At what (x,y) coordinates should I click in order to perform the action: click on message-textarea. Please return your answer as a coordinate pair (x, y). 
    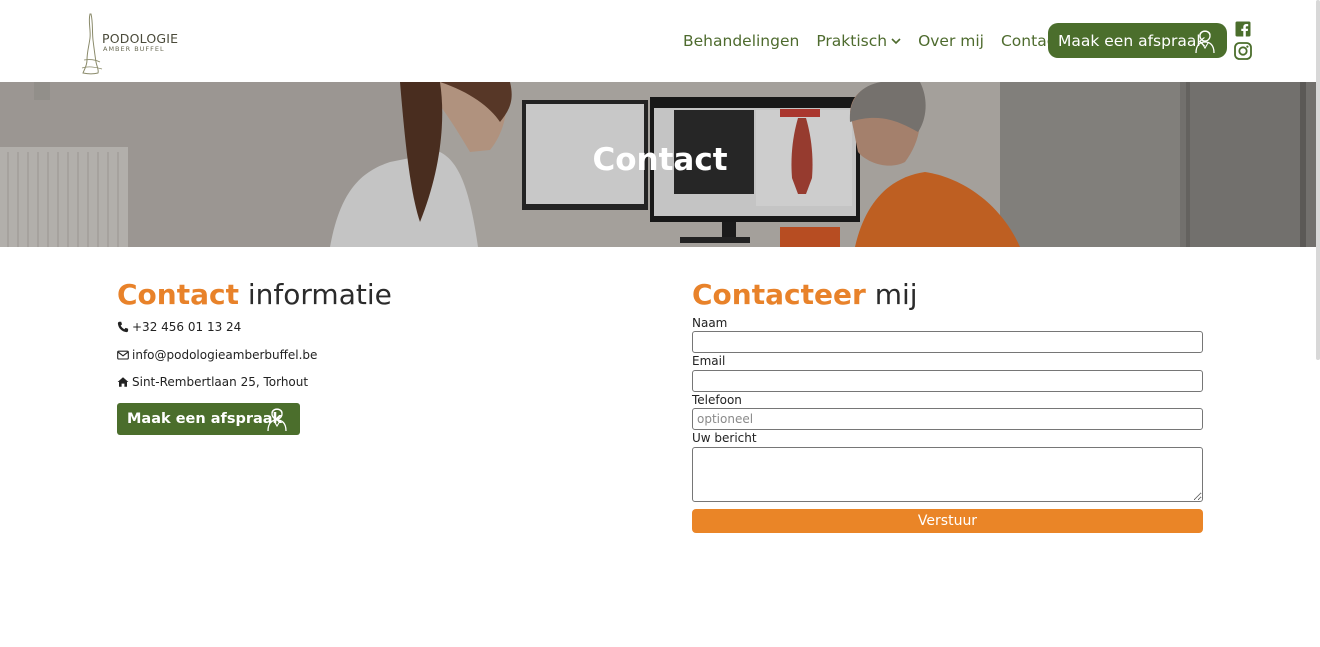
    Looking at the image, I should click on (947, 474).